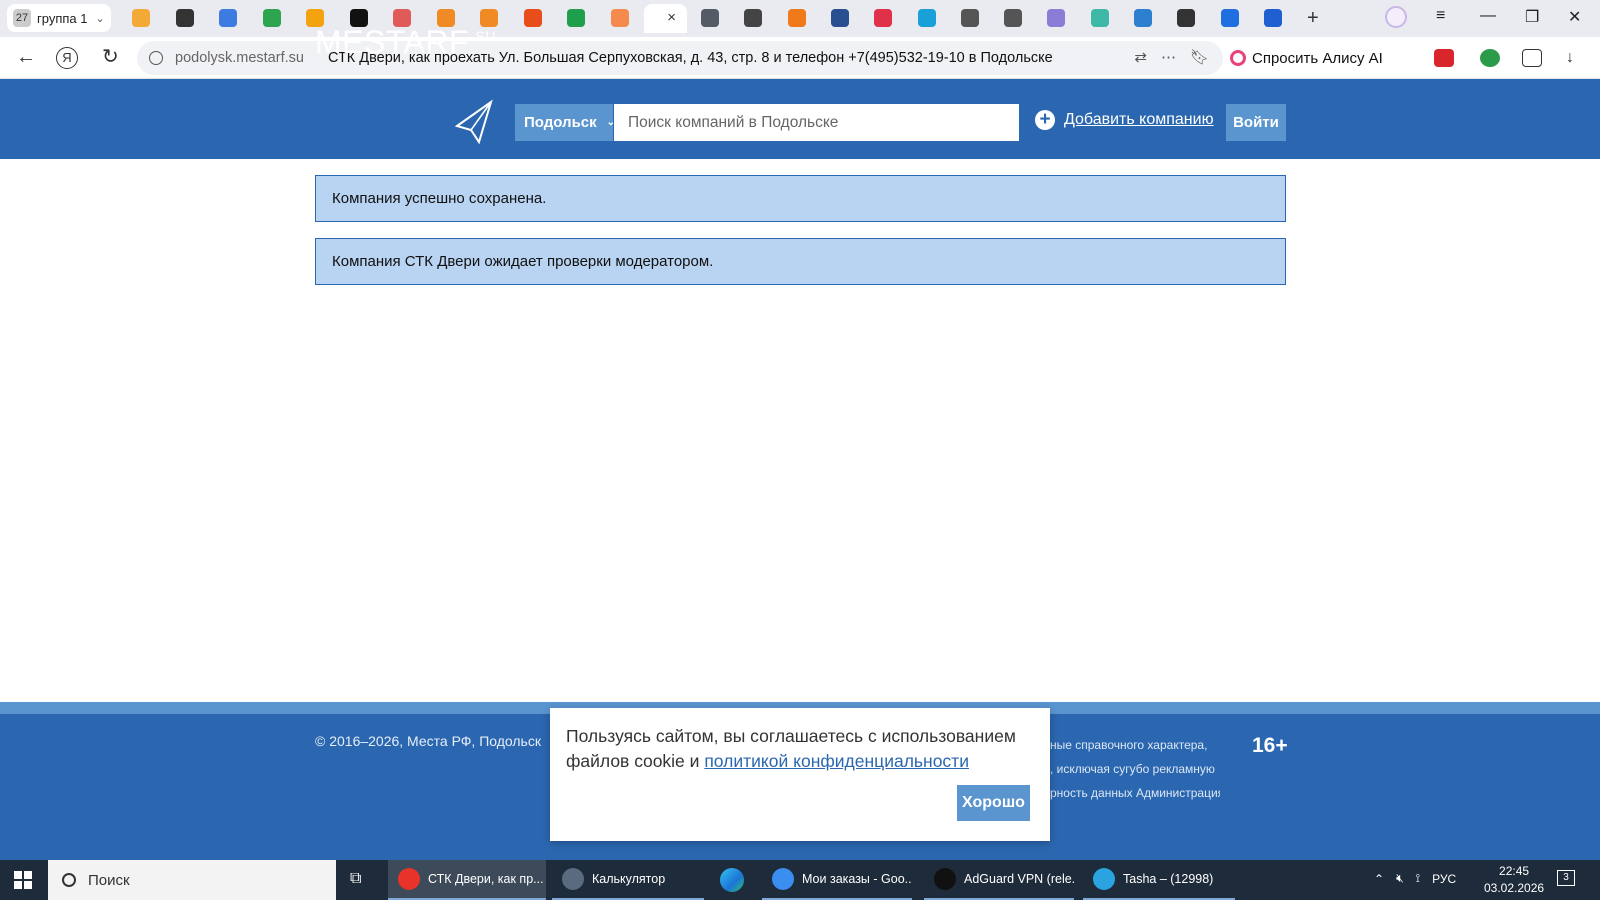 The width and height of the screenshot is (1600, 900). I want to click on document-tab-icon, so click(969, 18).